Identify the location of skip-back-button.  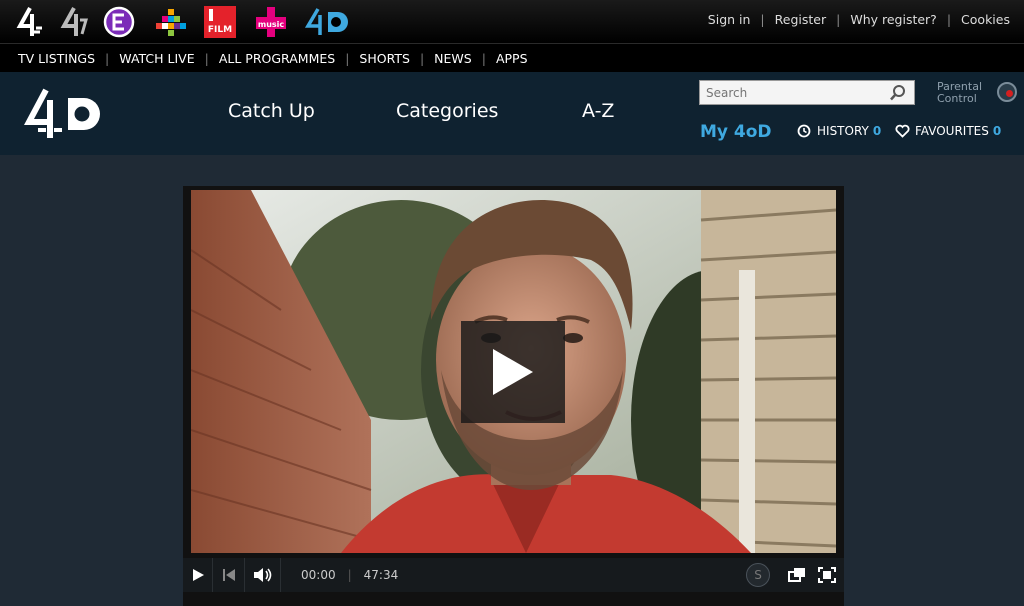
(229, 575).